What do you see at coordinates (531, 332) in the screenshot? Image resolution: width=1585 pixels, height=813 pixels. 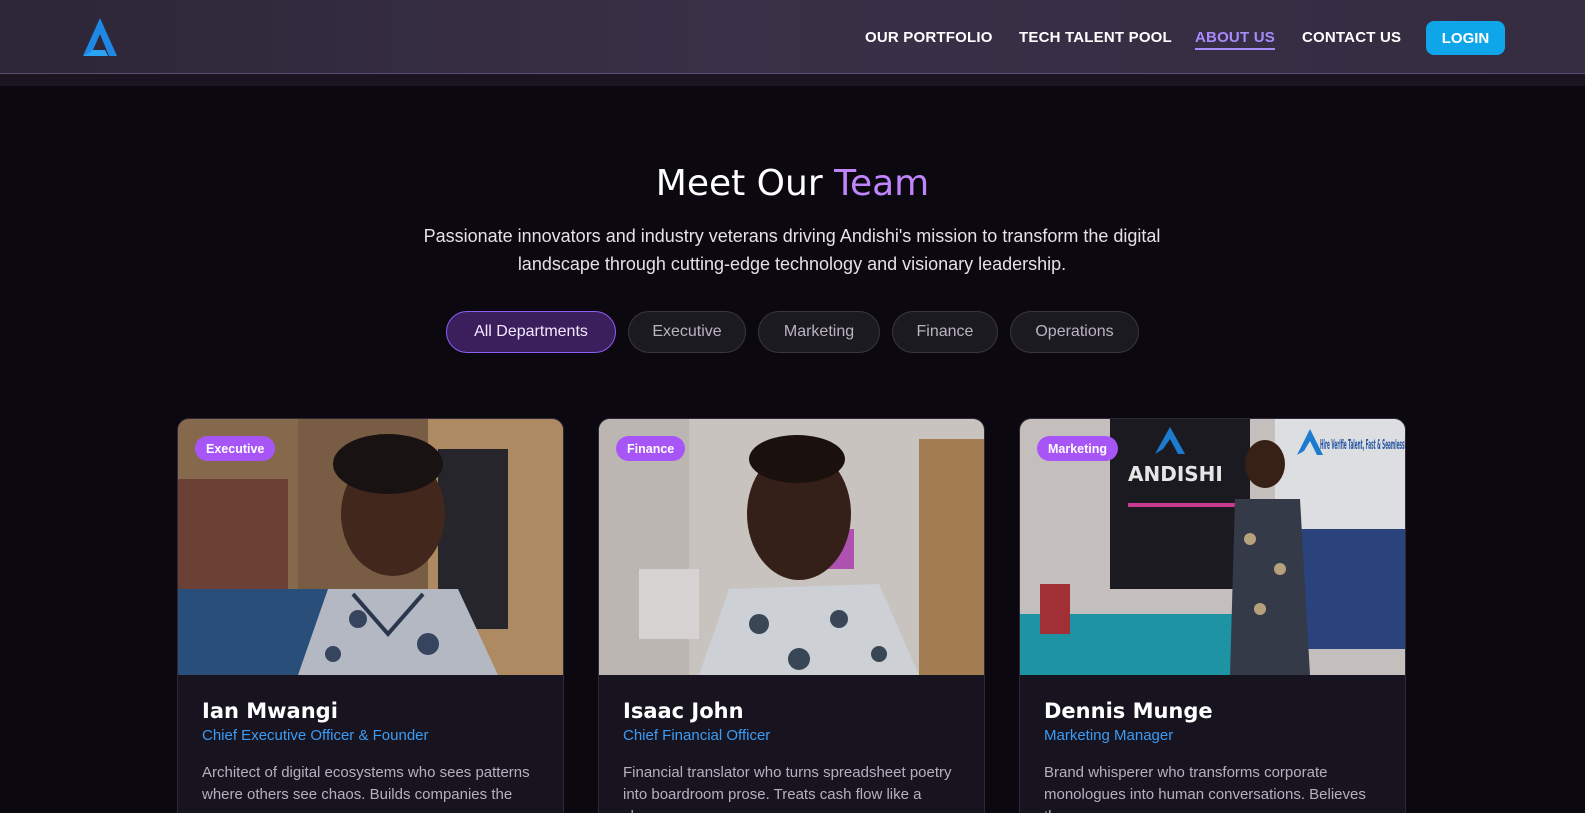 I see `filter-all-departments: All Departments` at bounding box center [531, 332].